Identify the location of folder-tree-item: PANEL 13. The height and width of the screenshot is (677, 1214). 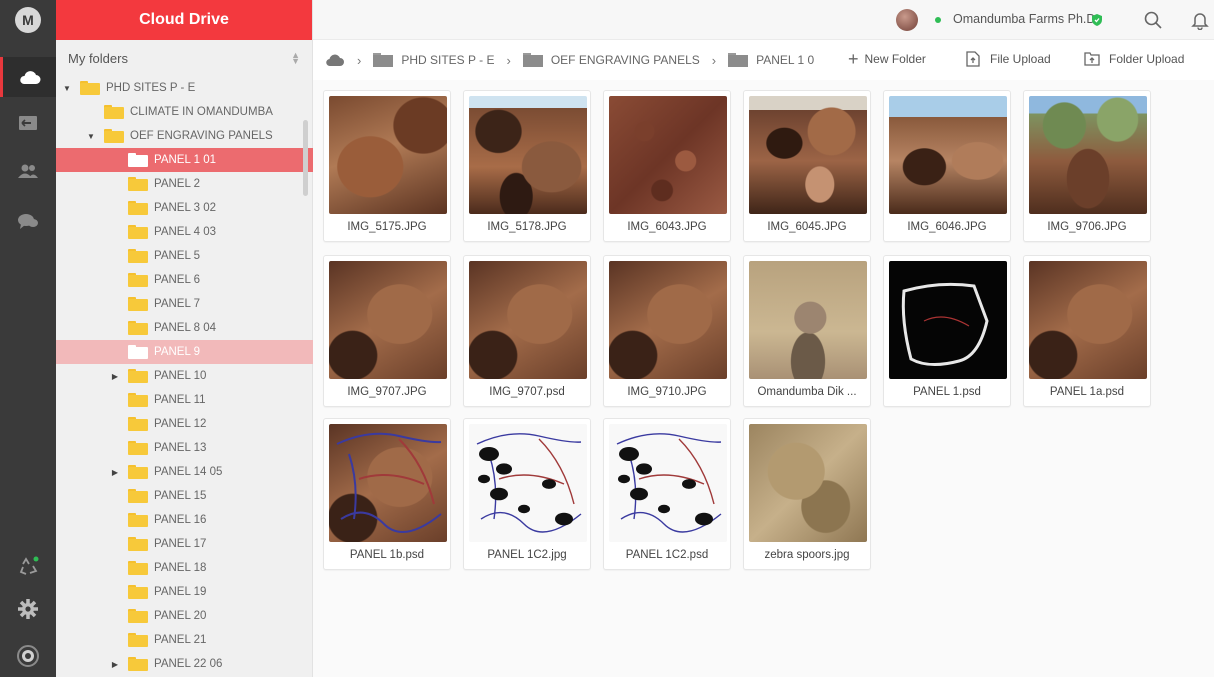
(184, 448).